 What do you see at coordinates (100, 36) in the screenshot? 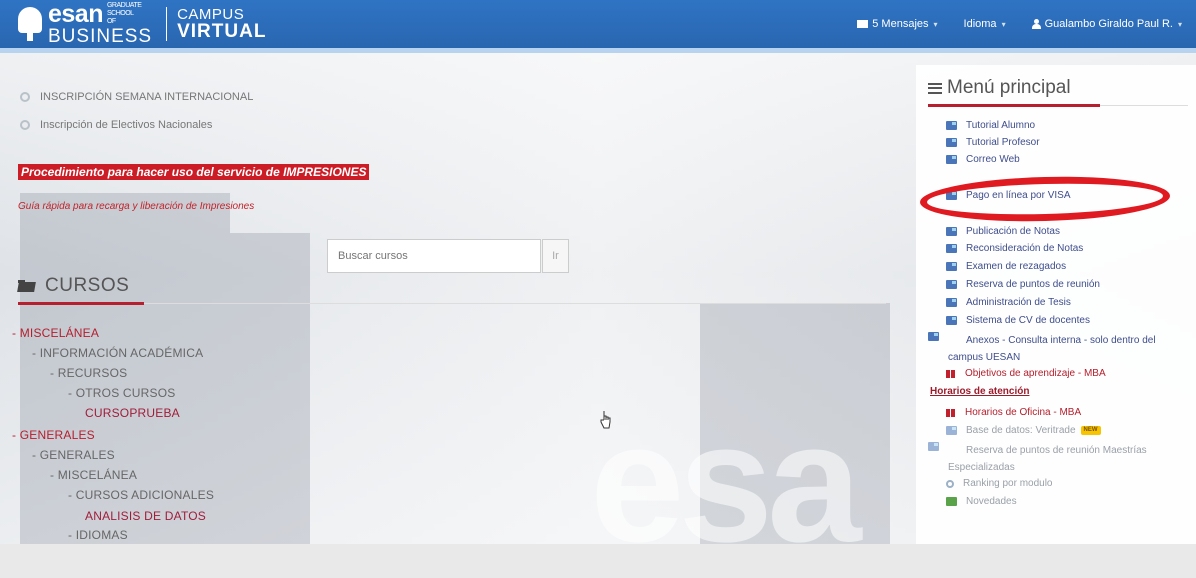
I see `logo-business: BUSINESS` at bounding box center [100, 36].